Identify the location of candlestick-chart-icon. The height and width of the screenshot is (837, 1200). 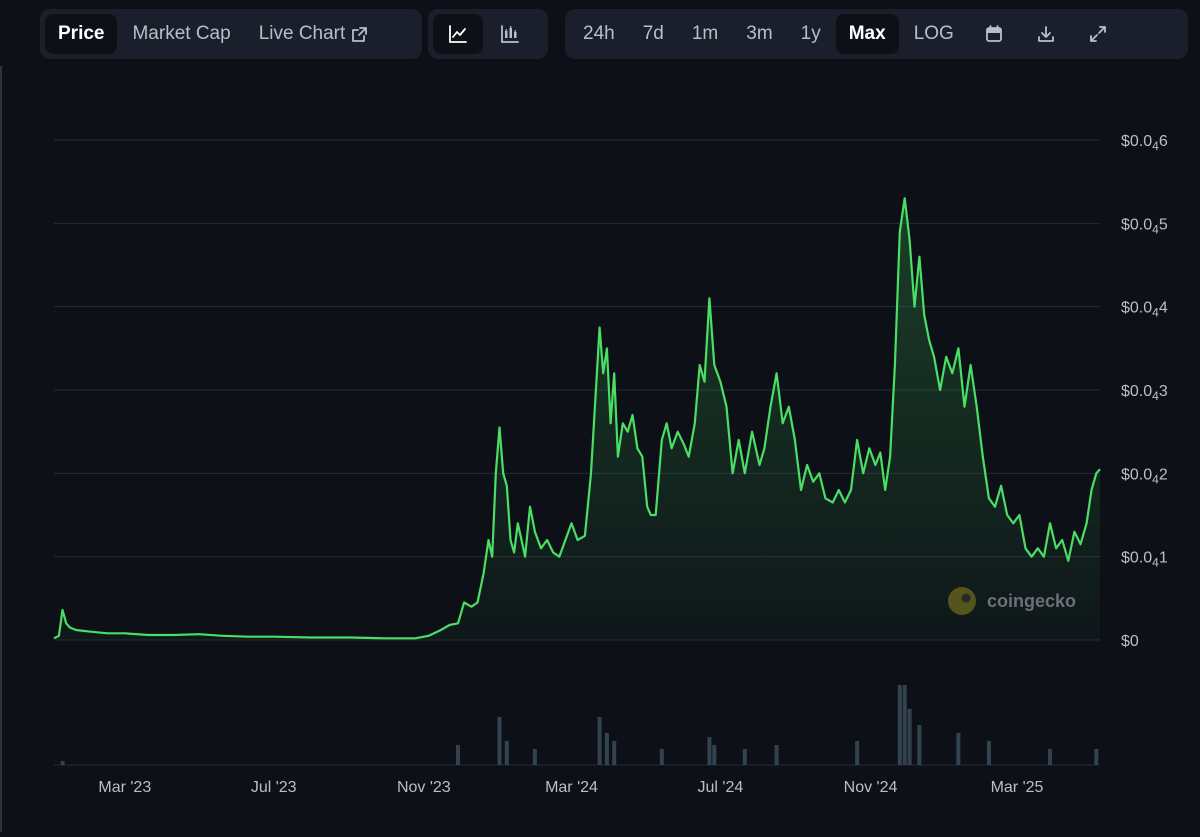
(510, 34).